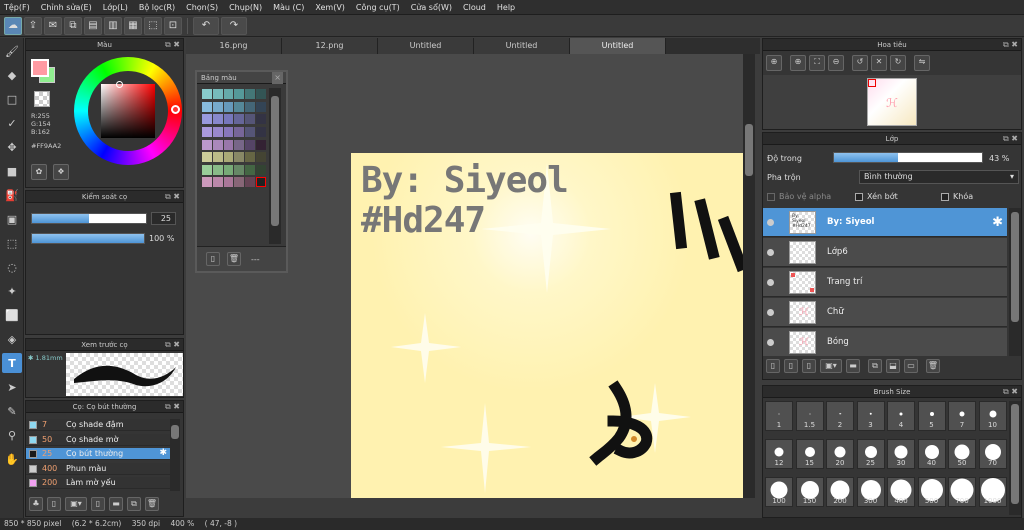 Image resolution: width=1024 pixels, height=530 pixels. I want to click on menu-item: Cửa sổ(W), so click(431, 7).